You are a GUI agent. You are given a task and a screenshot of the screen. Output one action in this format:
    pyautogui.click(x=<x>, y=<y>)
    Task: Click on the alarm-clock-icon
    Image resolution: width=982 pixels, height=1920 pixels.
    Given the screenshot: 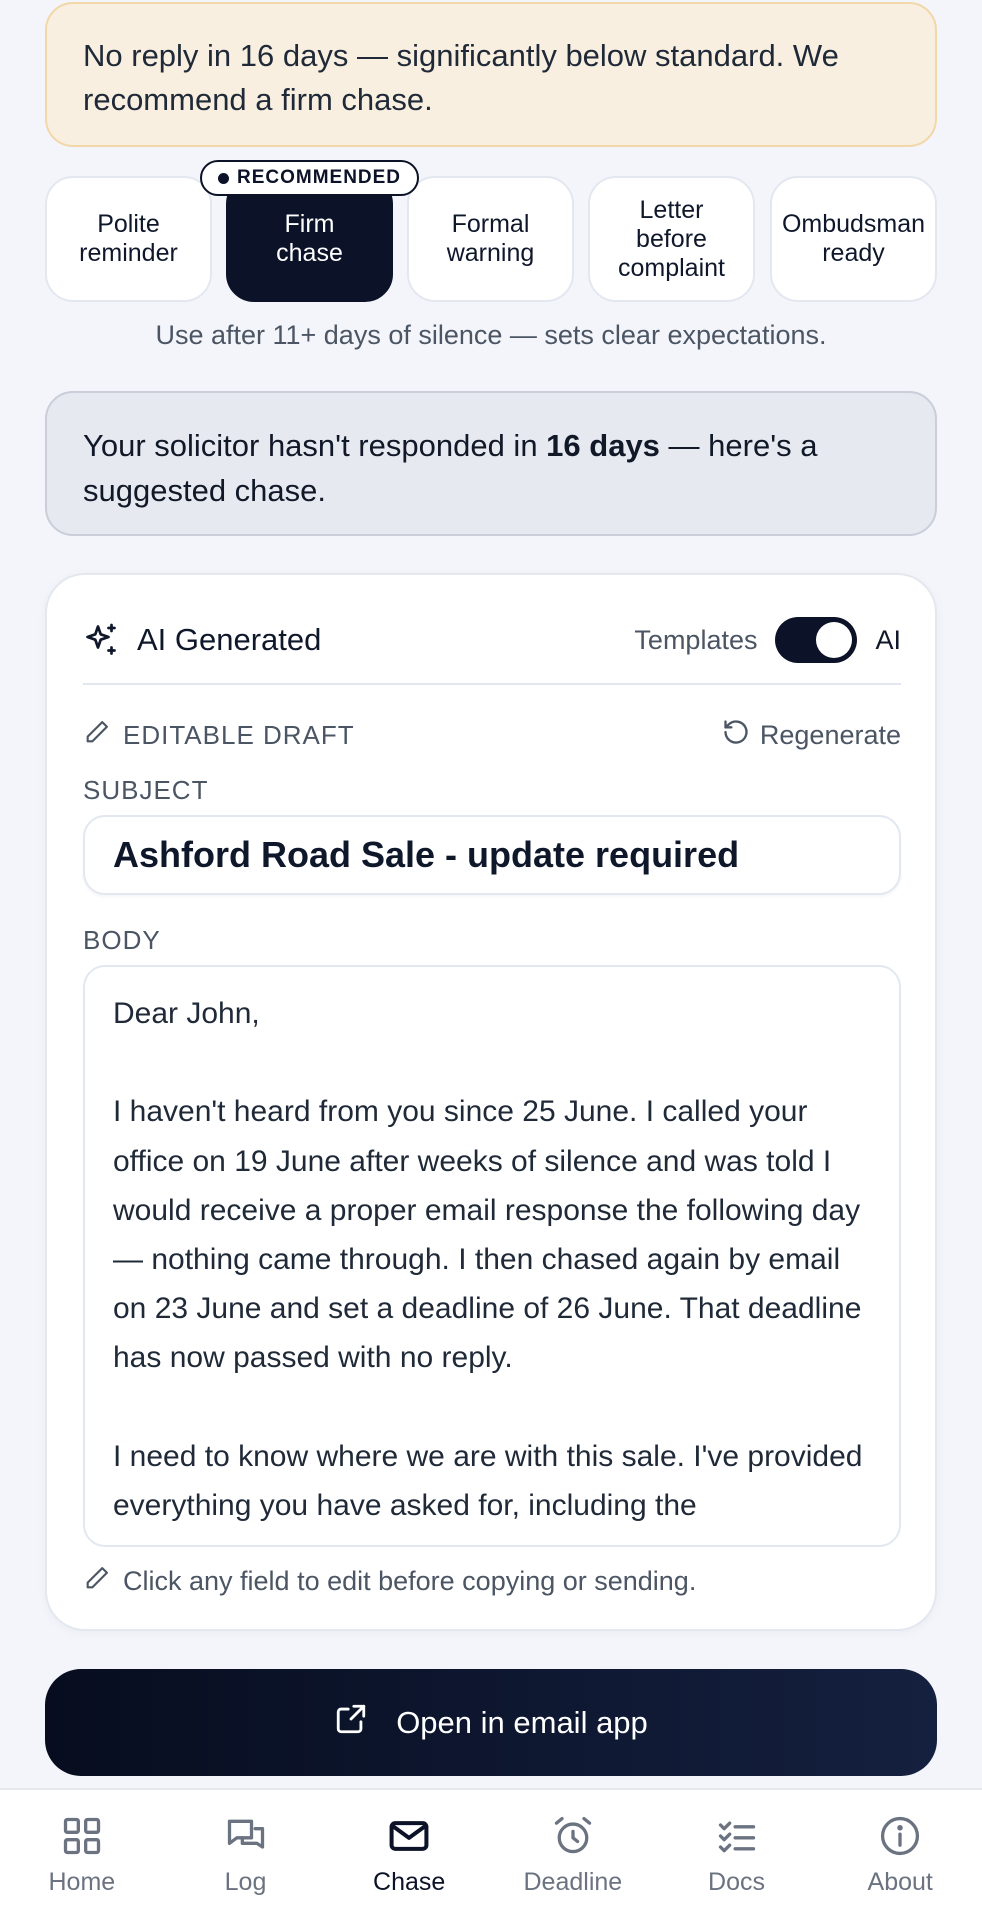 What is the action you would take?
    pyautogui.click(x=573, y=1836)
    